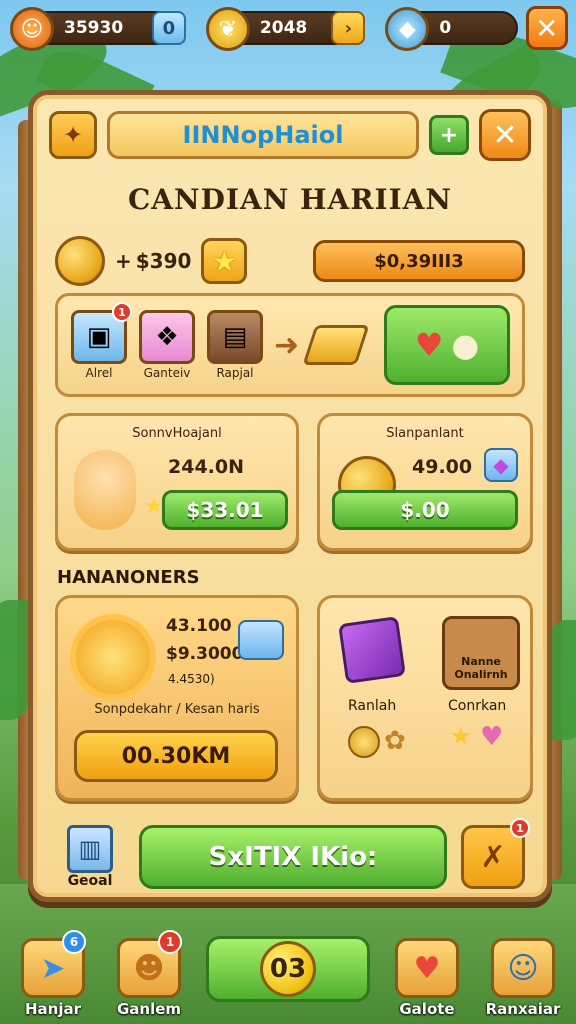 The width and height of the screenshot is (576, 1024). What do you see at coordinates (205, 654) in the screenshot?
I see `featured-line-2: $9.3000` at bounding box center [205, 654].